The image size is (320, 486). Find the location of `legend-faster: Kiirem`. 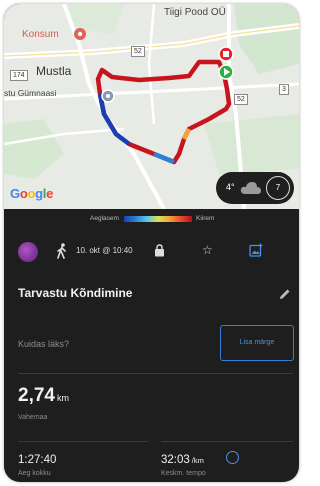

legend-faster: Kiirem is located at coordinates (205, 218).